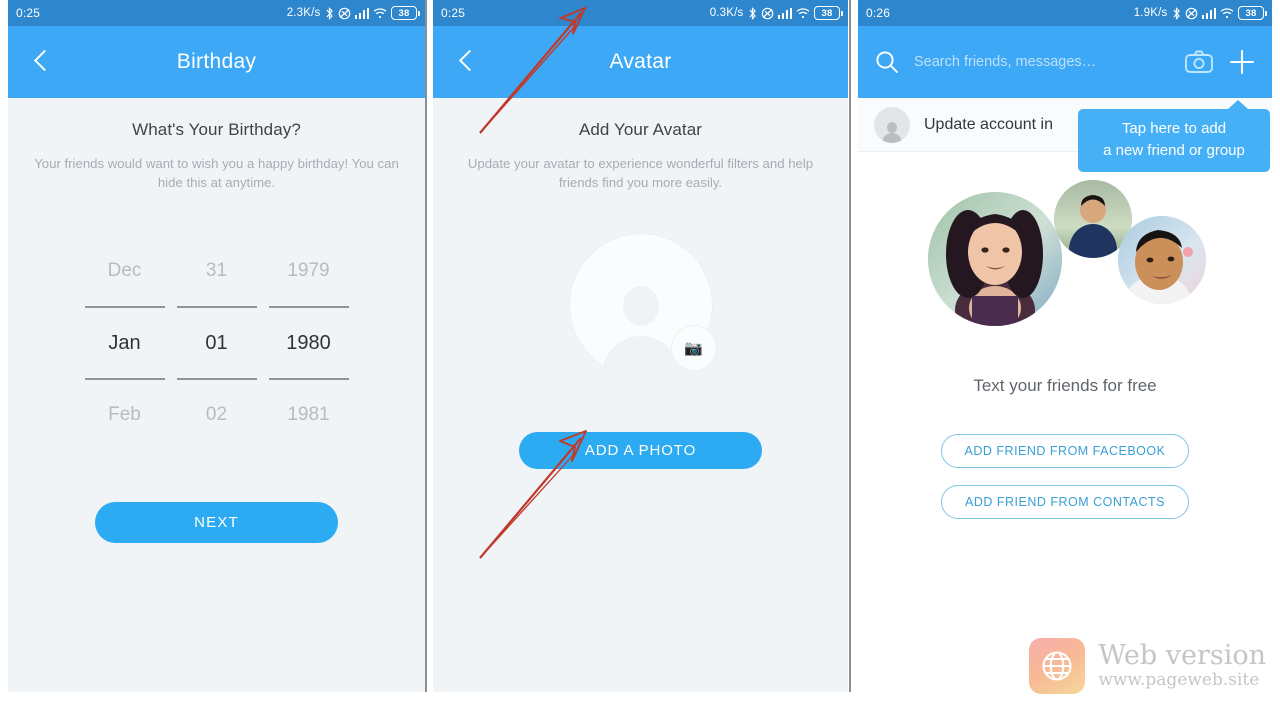 Image resolution: width=1280 pixels, height=704 pixels. I want to click on year-prev: 1979, so click(308, 271).